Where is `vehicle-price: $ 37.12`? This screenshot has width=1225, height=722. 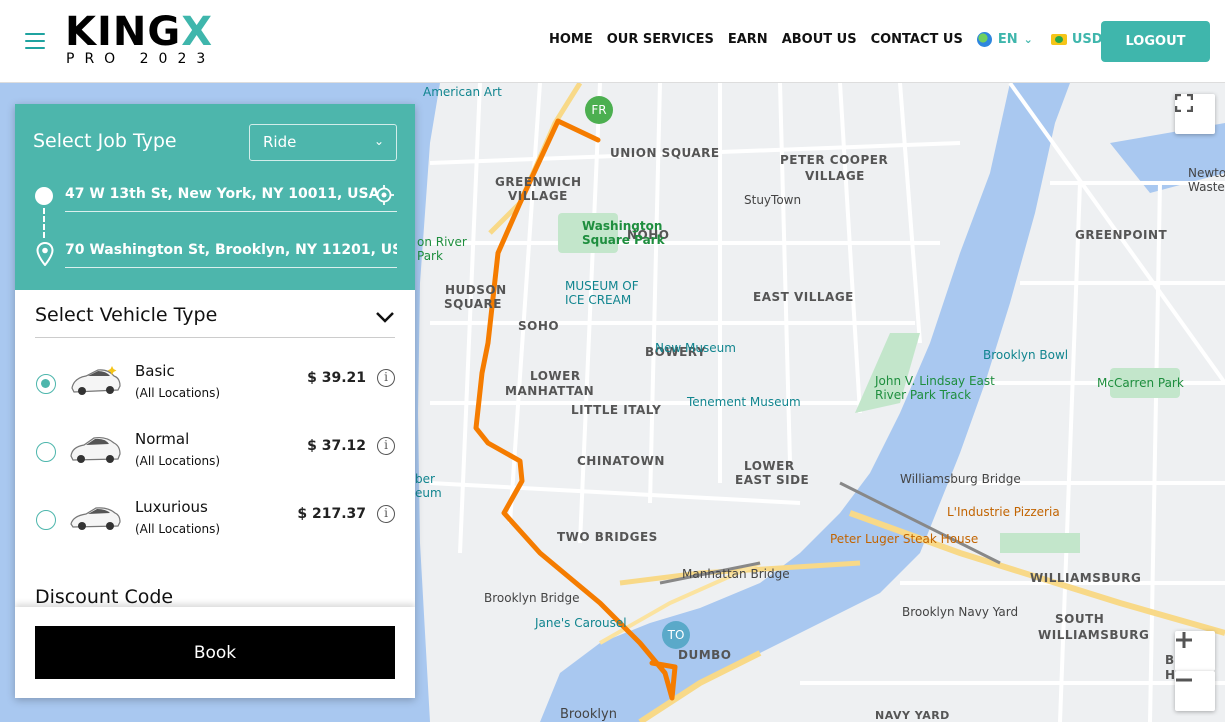 vehicle-price: $ 37.12 is located at coordinates (336, 446).